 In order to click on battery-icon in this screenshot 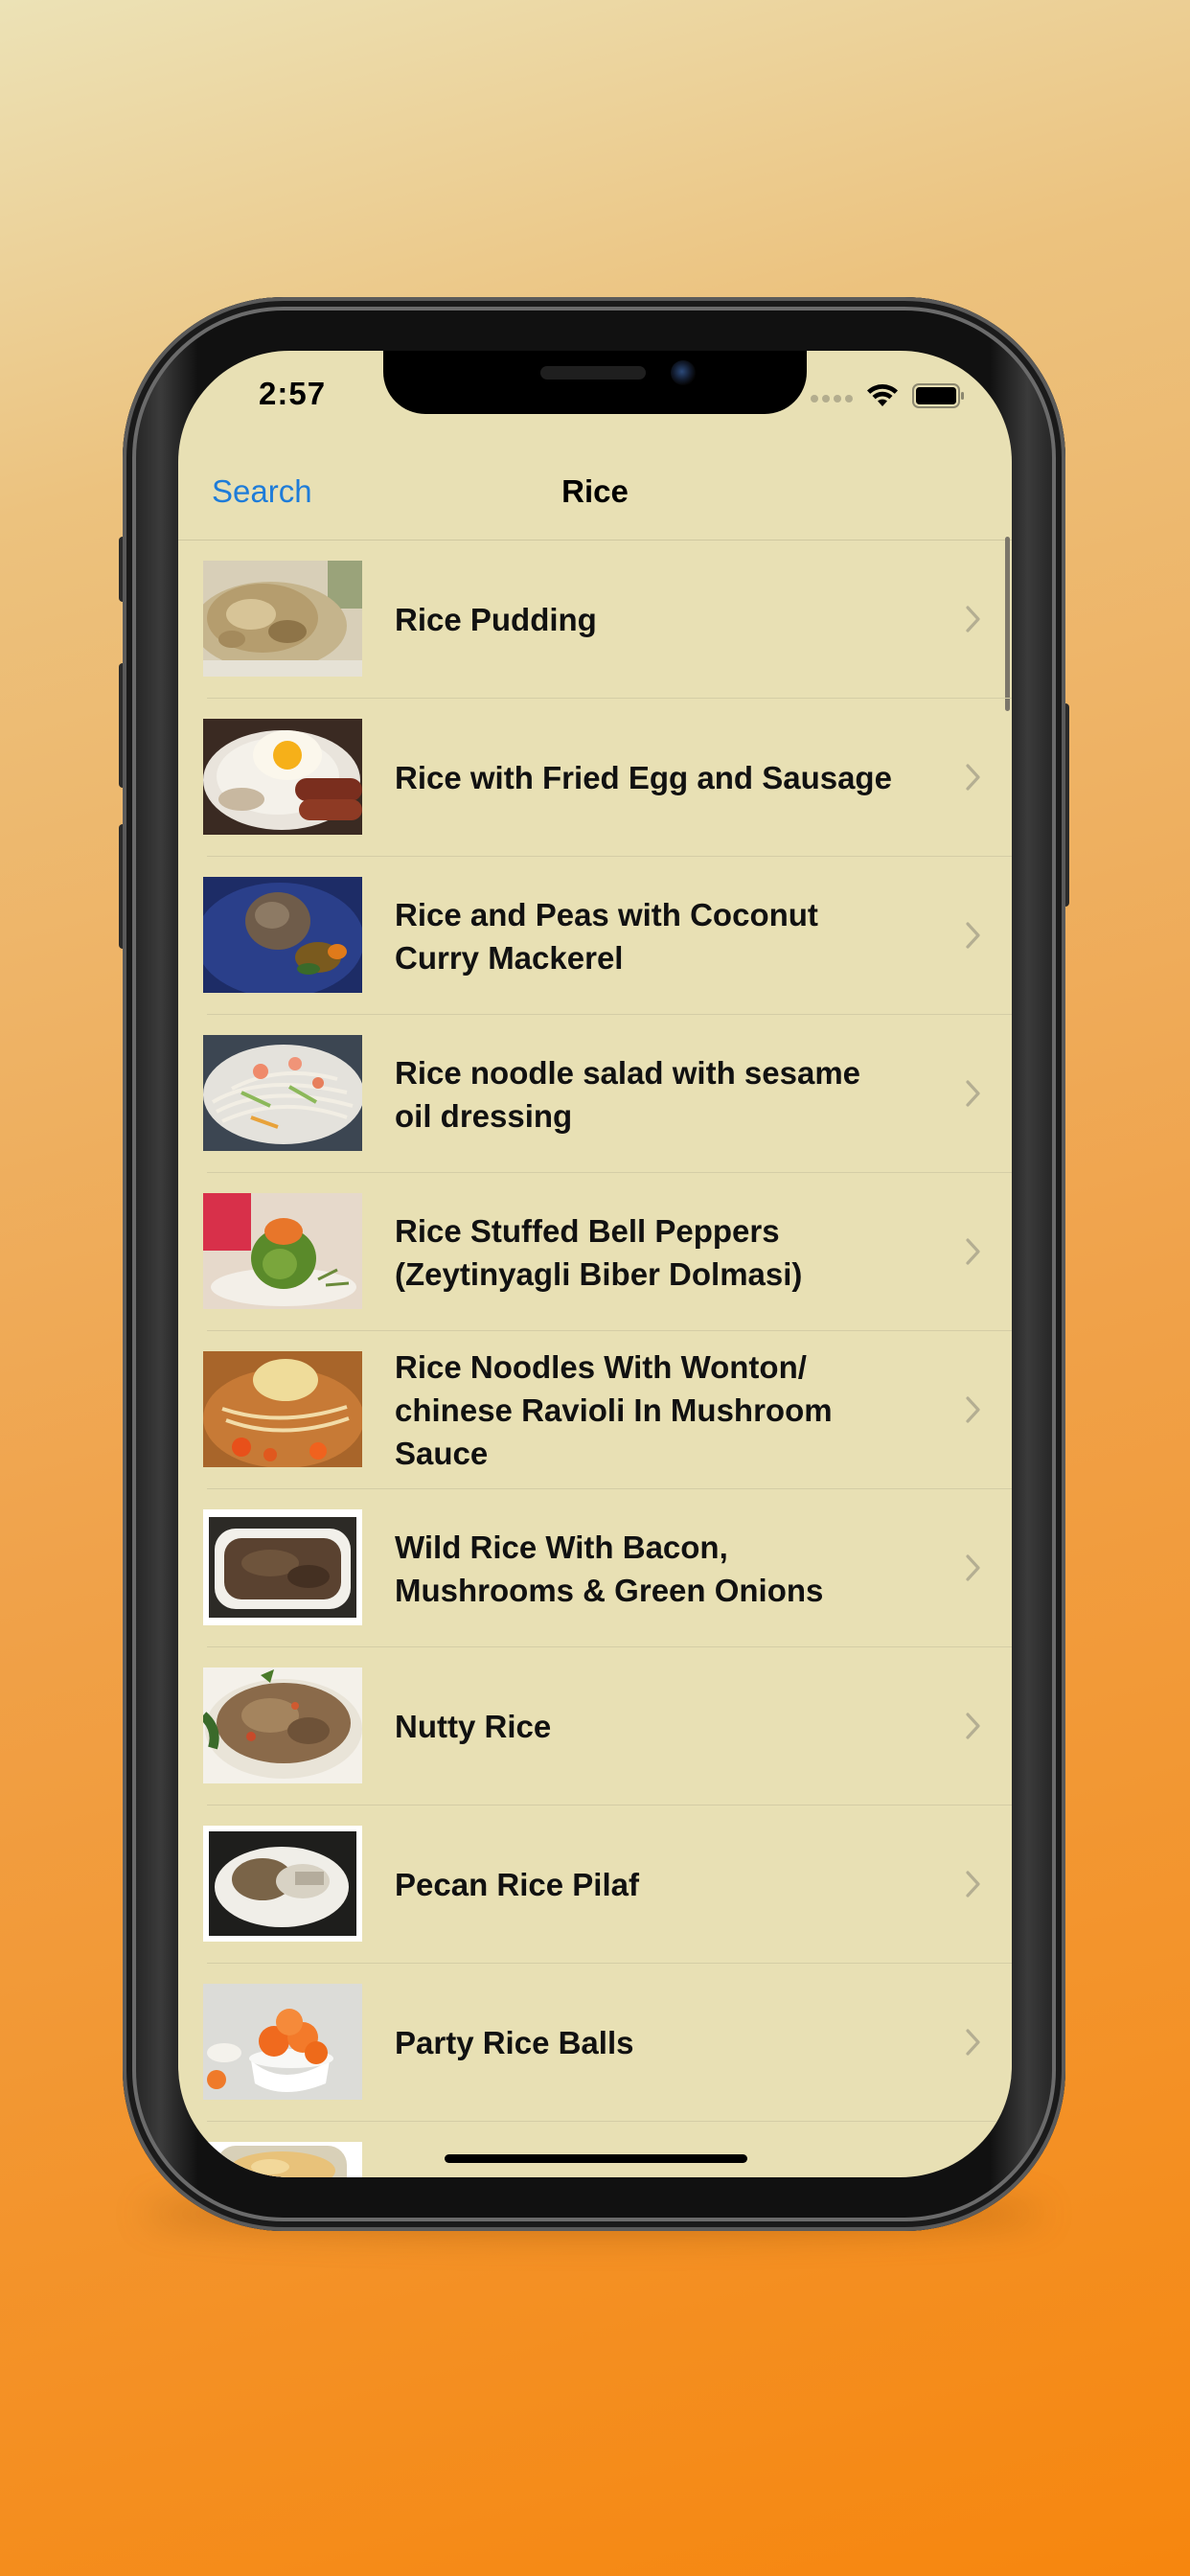, I will do `click(939, 398)`.